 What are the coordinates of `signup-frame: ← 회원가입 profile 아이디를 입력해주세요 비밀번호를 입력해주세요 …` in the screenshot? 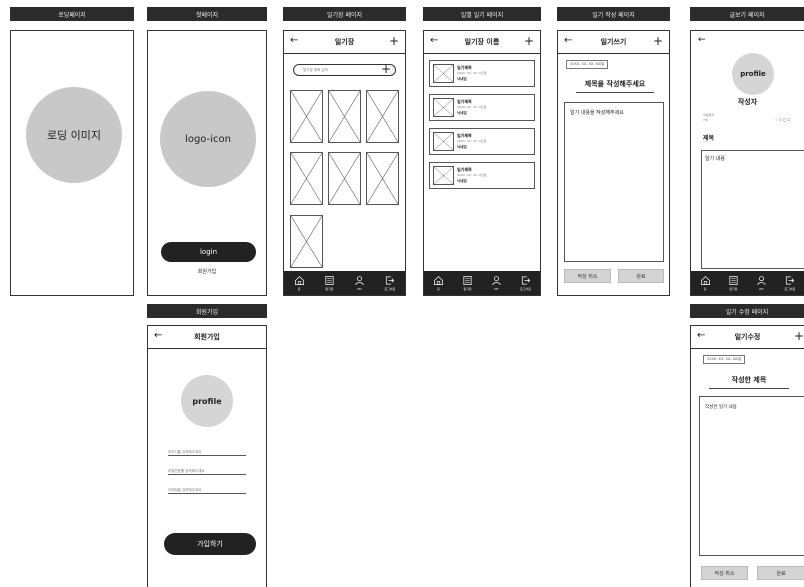 It's located at (207, 456).